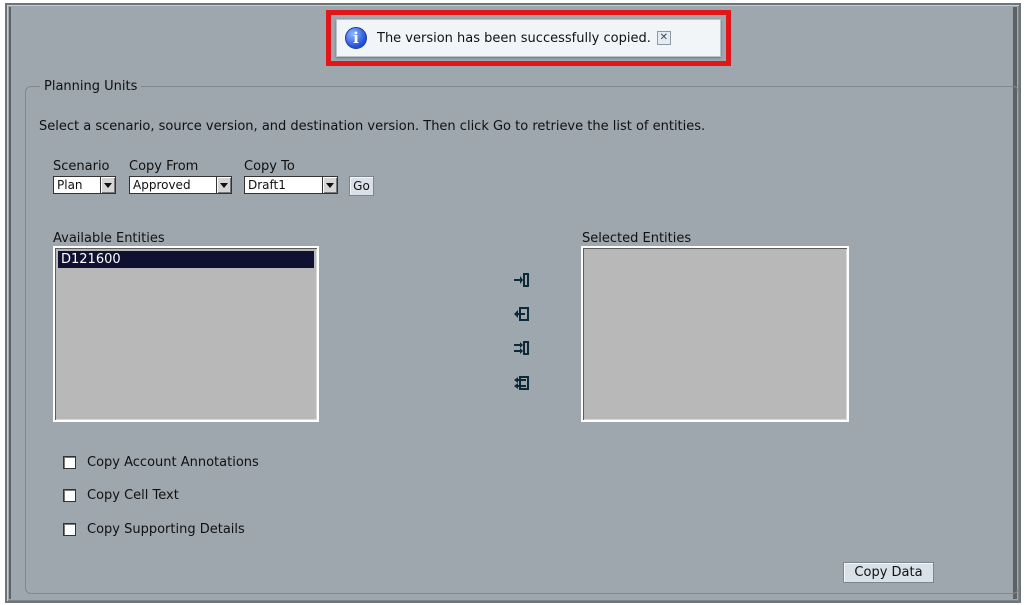 This screenshot has height=605, width=1026. What do you see at coordinates (69, 462) in the screenshot?
I see `copy-account-annotations-checkbox` at bounding box center [69, 462].